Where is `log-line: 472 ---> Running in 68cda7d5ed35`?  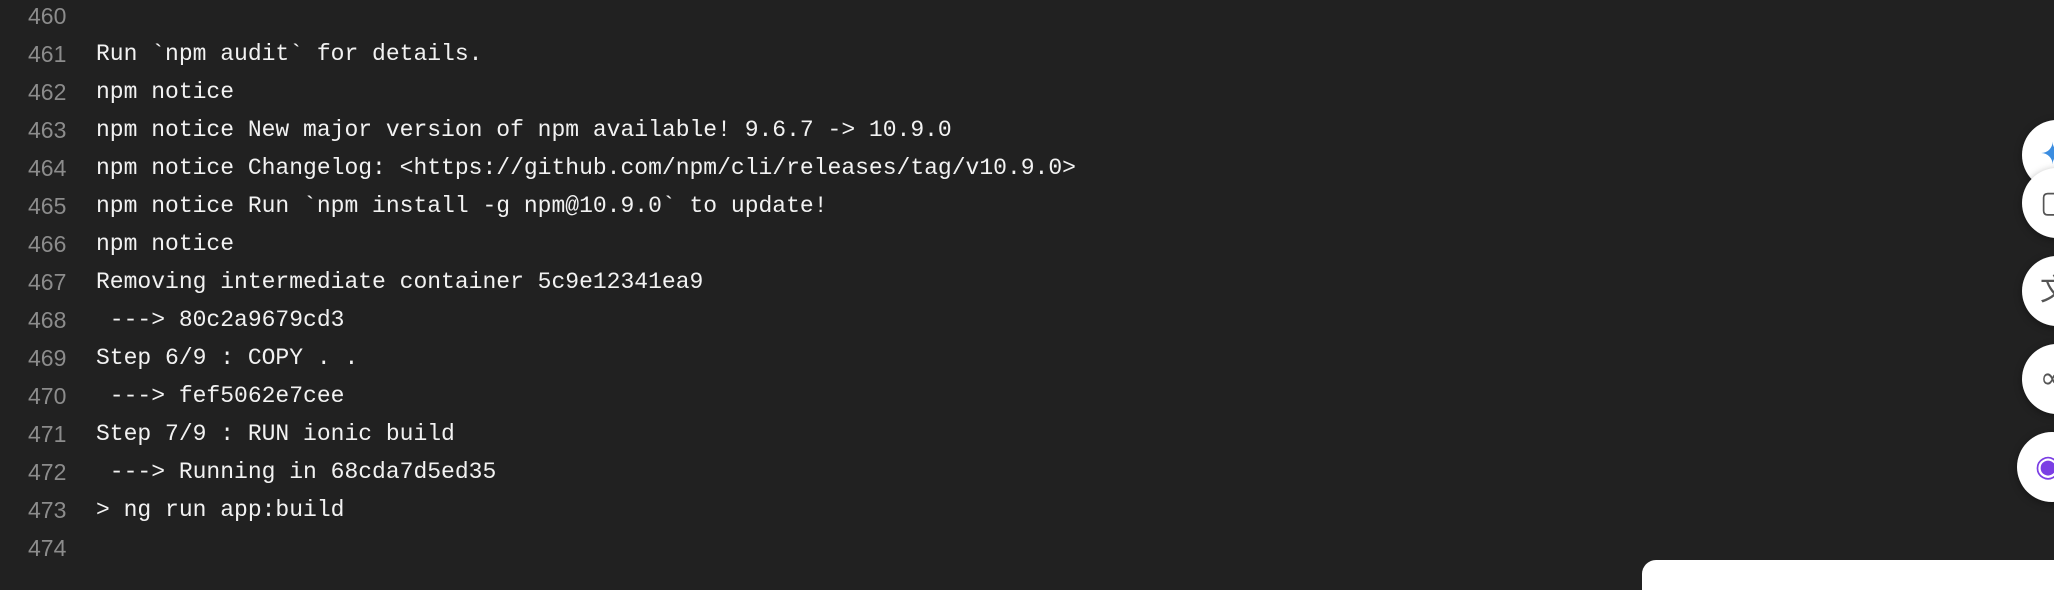
log-line: 472 ---> Running in 68cda7d5ed35 is located at coordinates (950, 472).